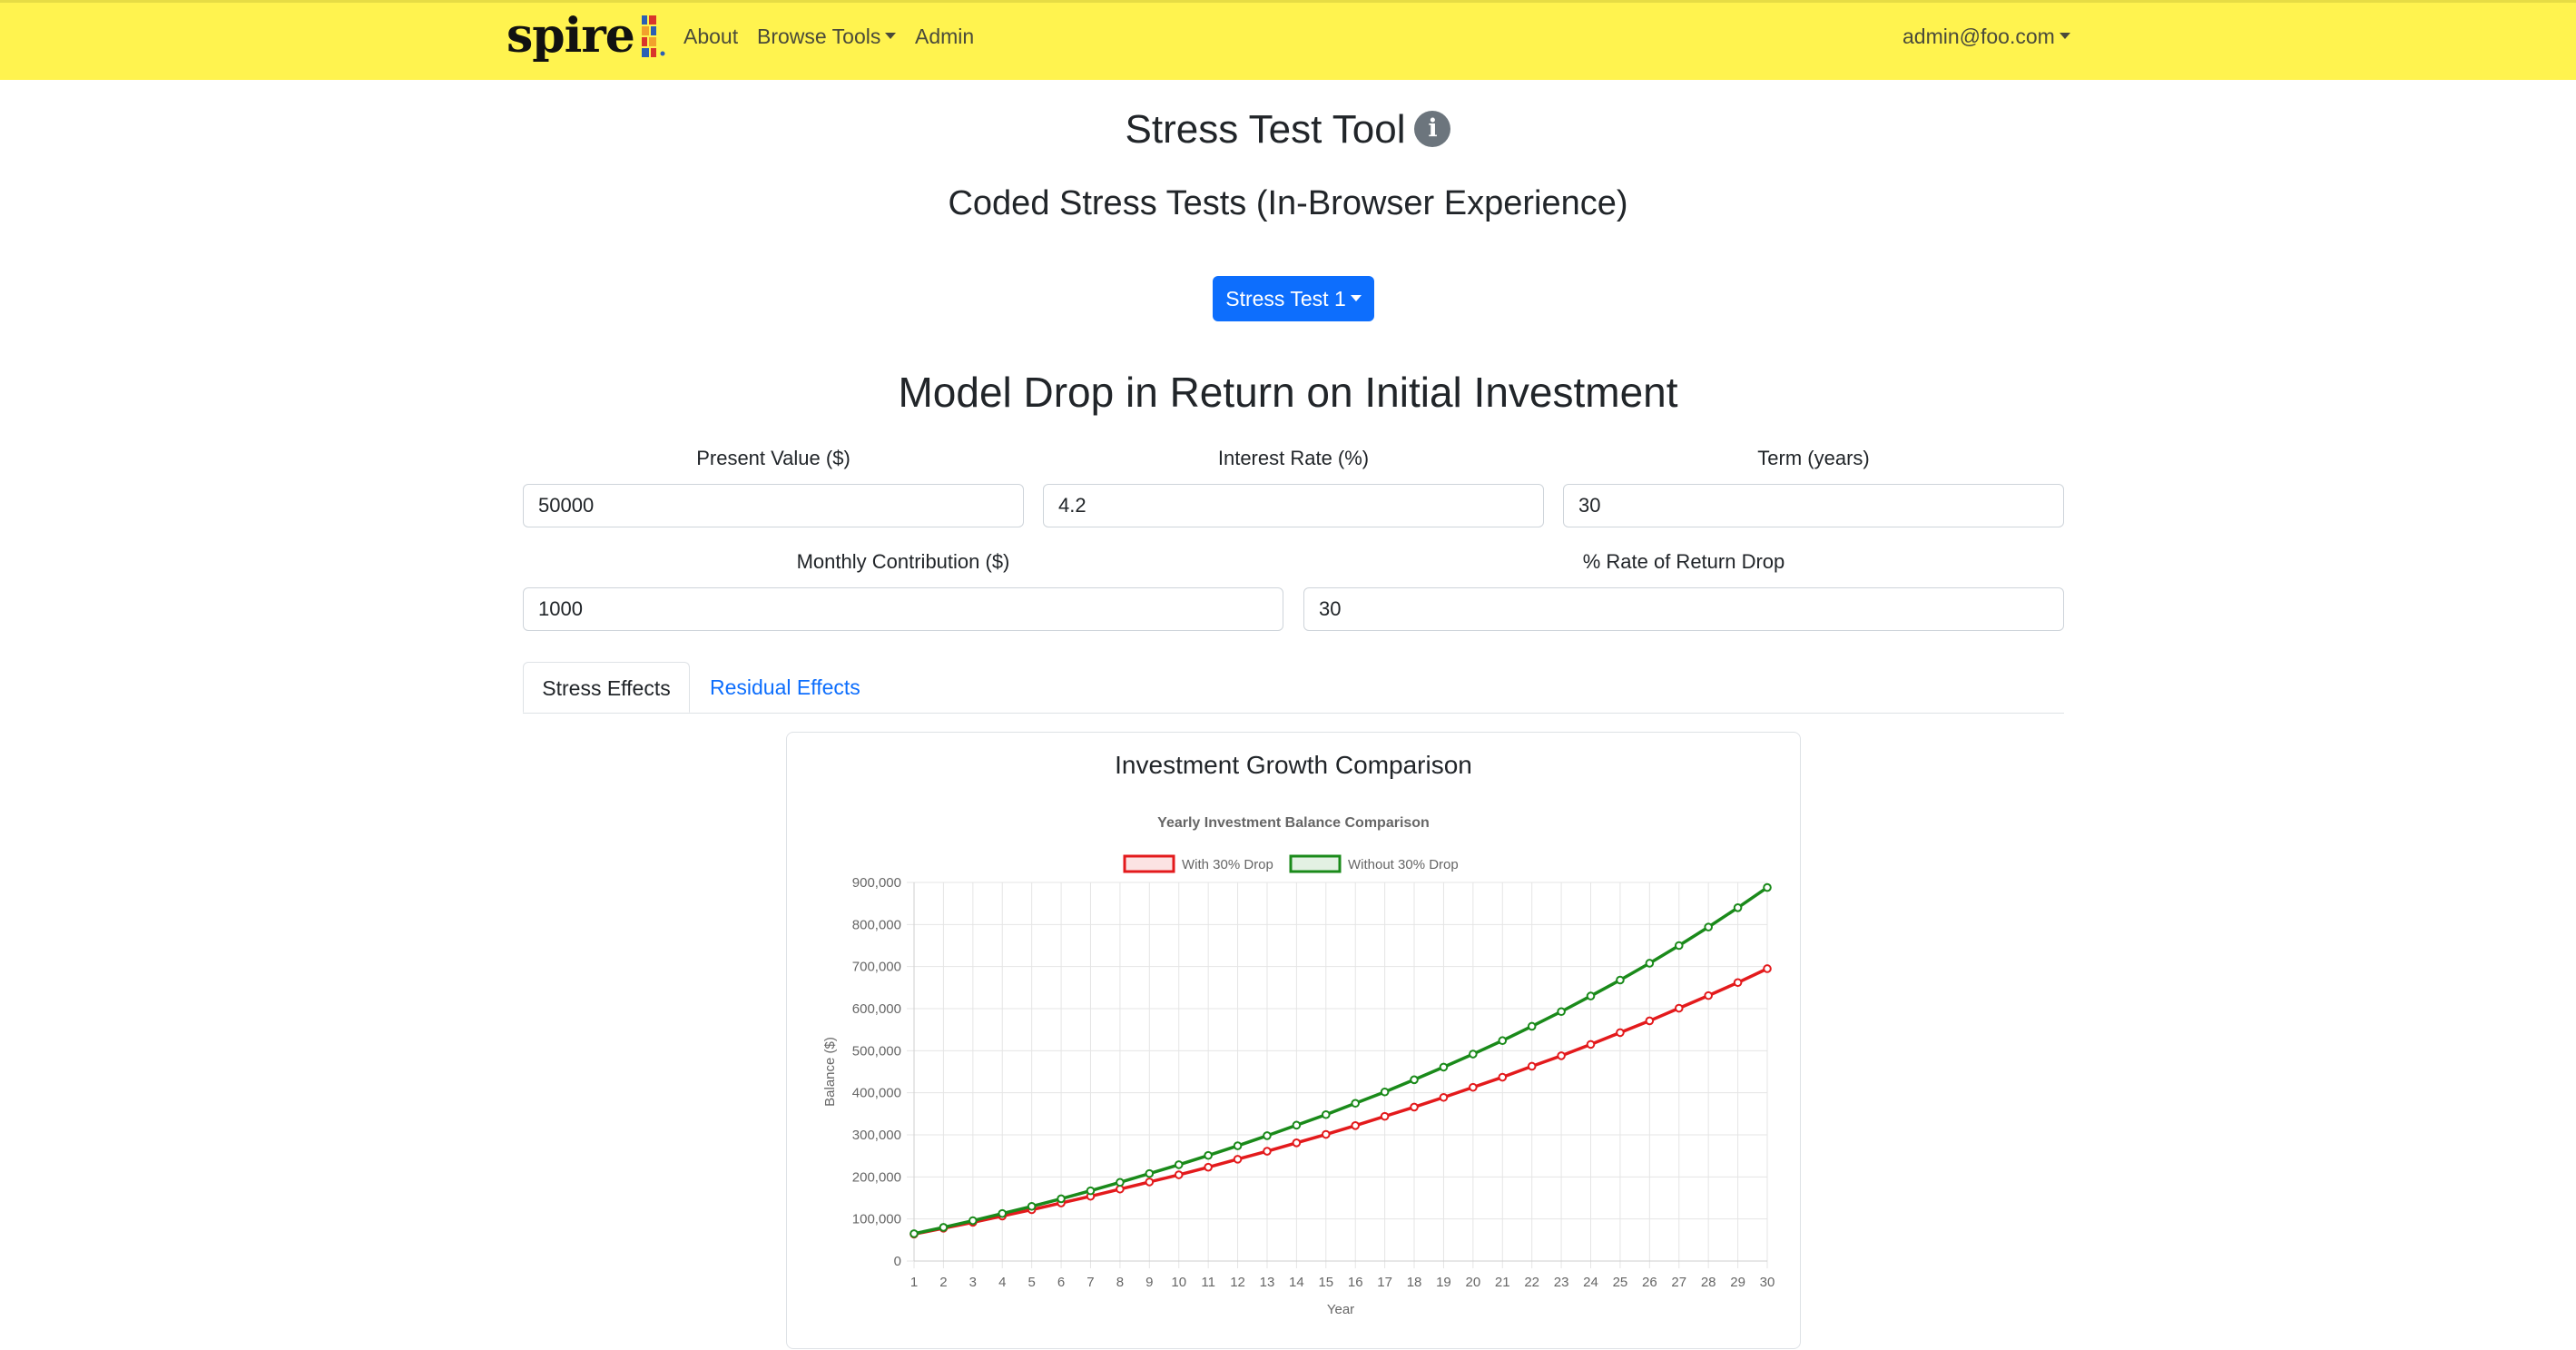 The width and height of the screenshot is (2576, 1350). What do you see at coordinates (1531, 1283) in the screenshot?
I see `x-tick-label: 22` at bounding box center [1531, 1283].